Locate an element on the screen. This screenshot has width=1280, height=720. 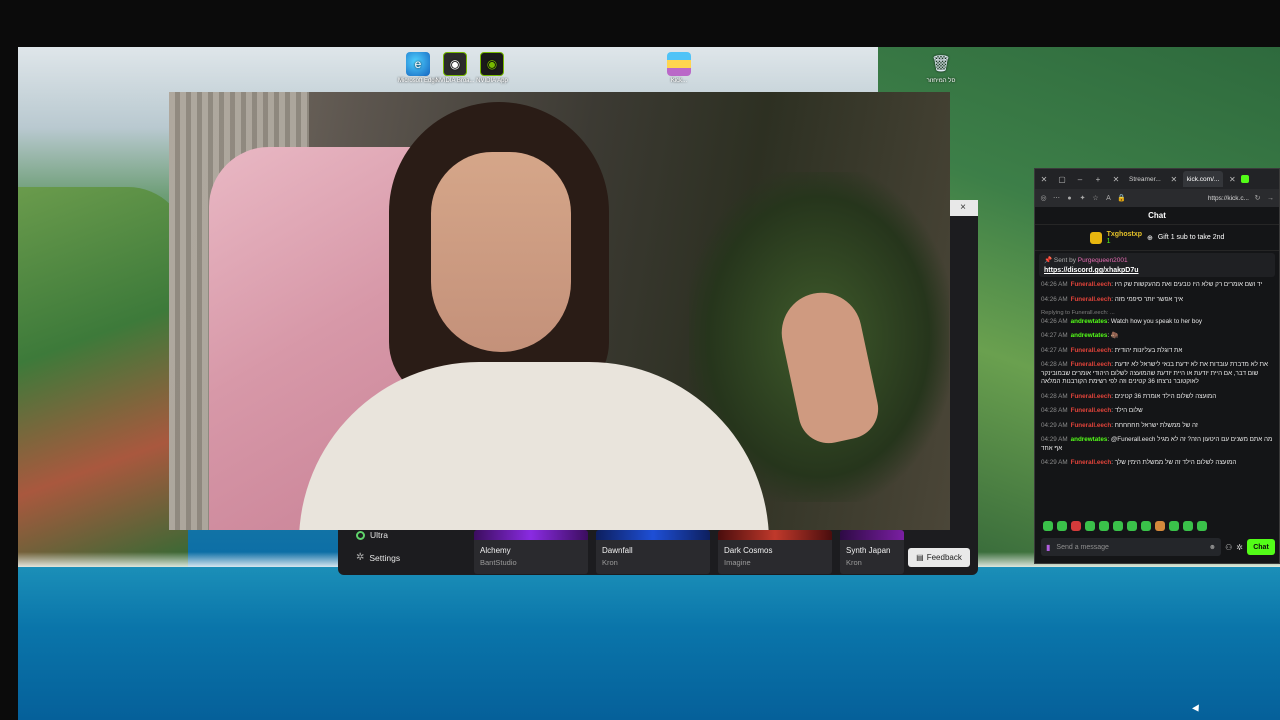
settings-icon: ✲ is located at coordinates (1239, 547).